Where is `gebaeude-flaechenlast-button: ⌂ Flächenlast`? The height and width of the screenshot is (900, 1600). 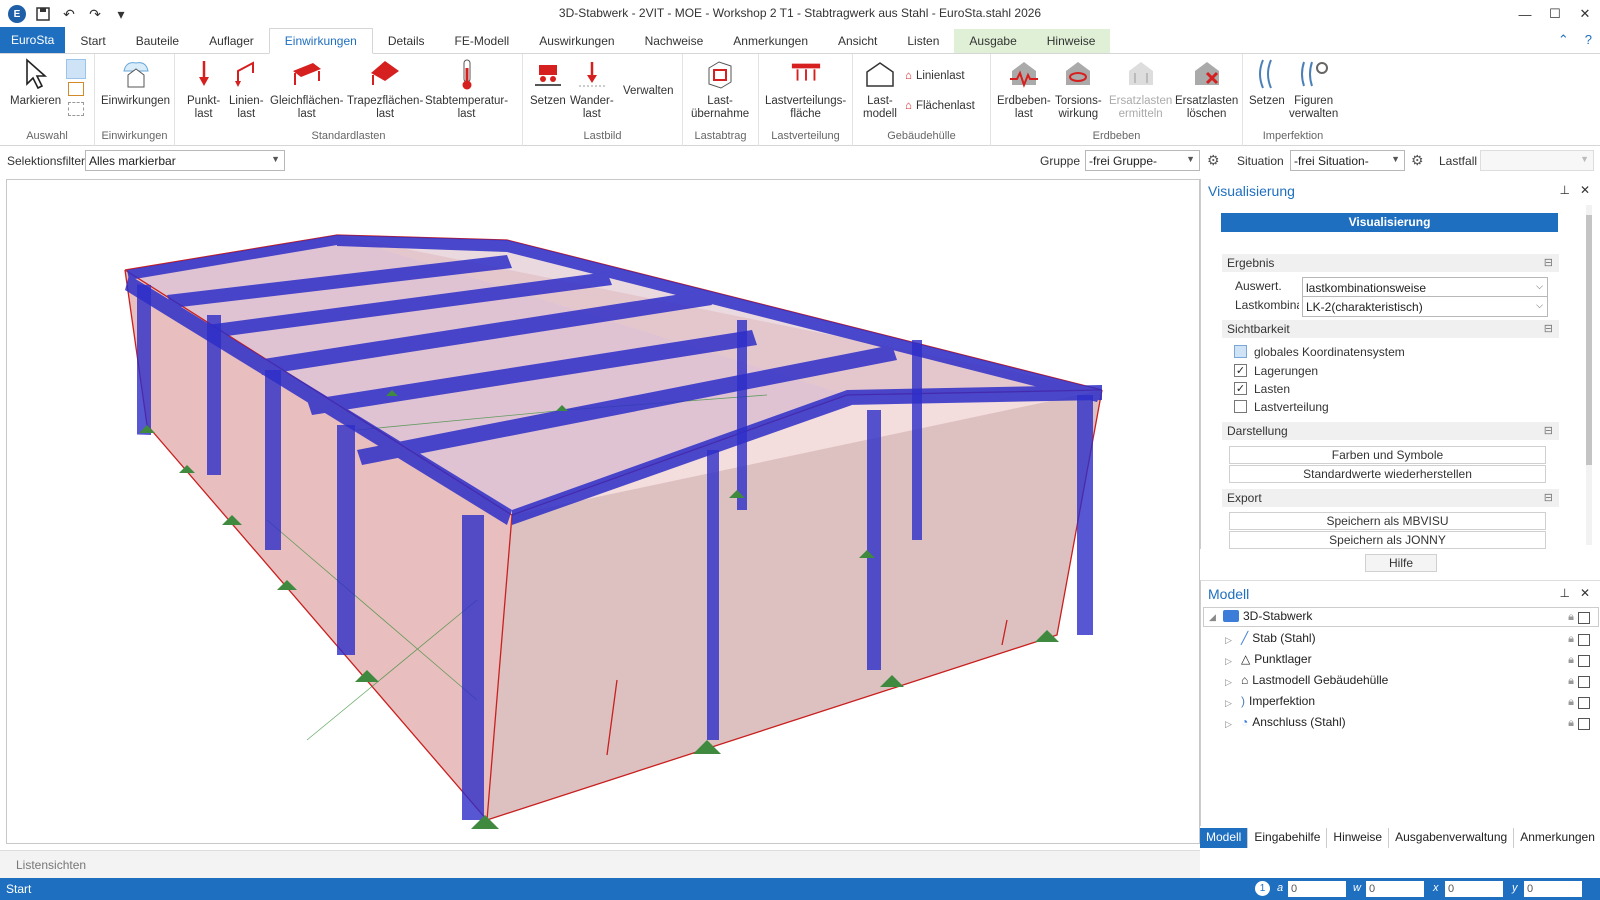
gebaeude-flaechenlast-button: ⌂ Flächenlast is located at coordinates (940, 106).